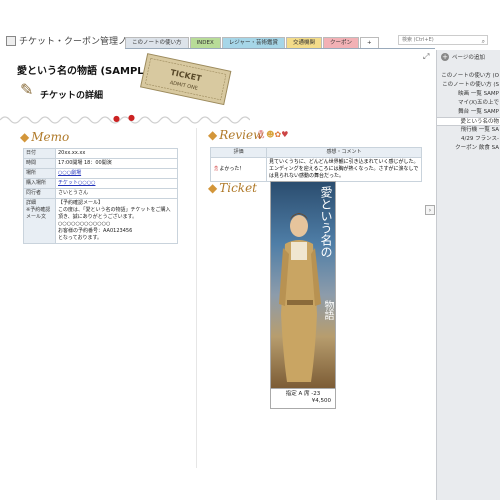 The width and height of the screenshot is (500, 500). I want to click on ribbon-icon: 🎗, so click(261, 134).